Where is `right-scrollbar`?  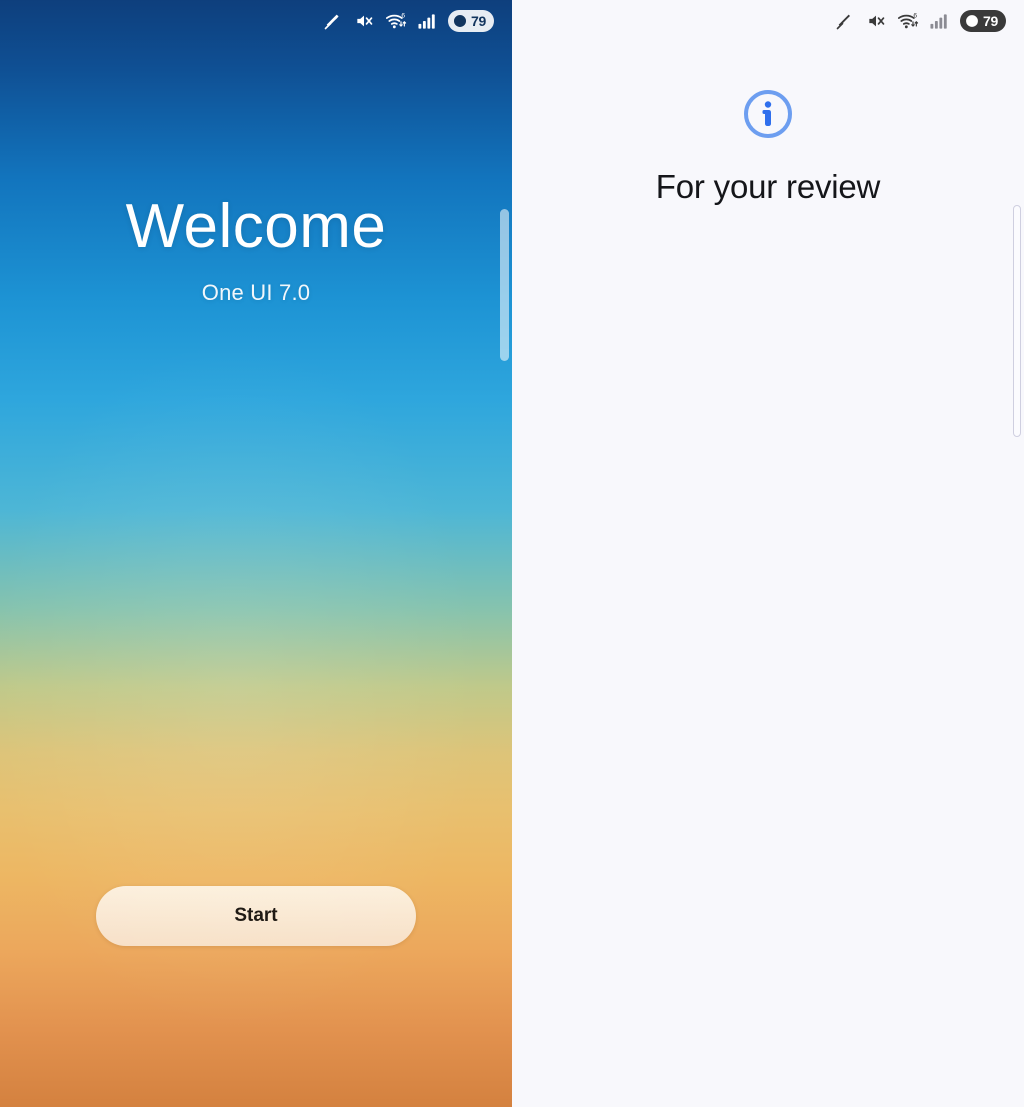 right-scrollbar is located at coordinates (1017, 321).